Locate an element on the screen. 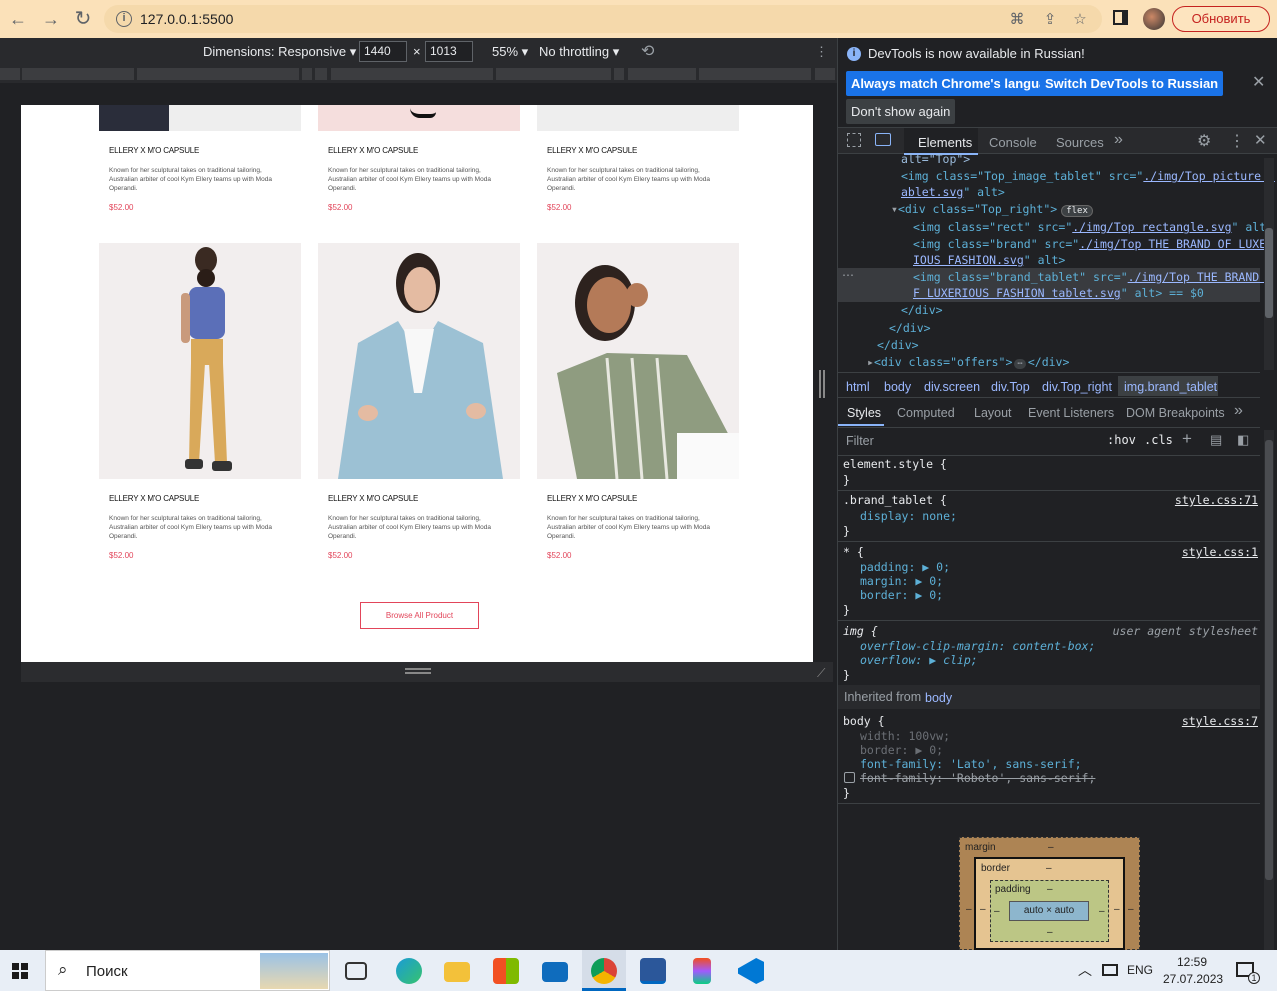  bookmark-star-icon: ☆ is located at coordinates (1080, 20).